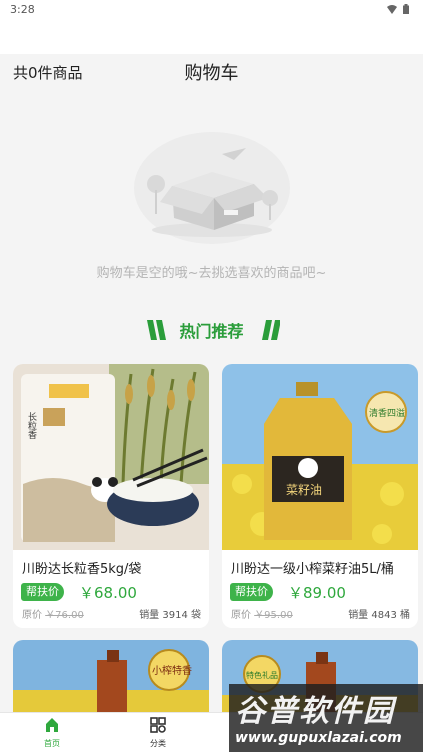  Describe the element at coordinates (211, 10) in the screenshot. I see `status-bar: 3:28` at that location.